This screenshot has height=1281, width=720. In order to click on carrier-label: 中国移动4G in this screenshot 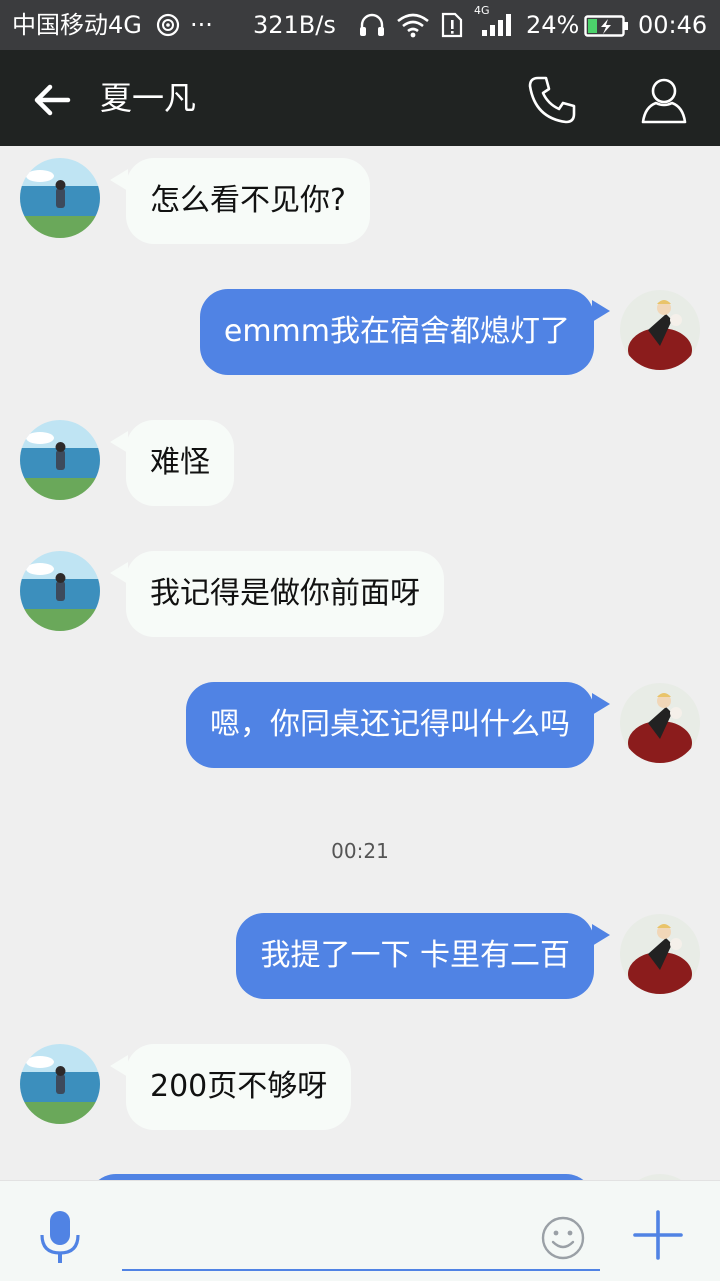, I will do `click(77, 25)`.